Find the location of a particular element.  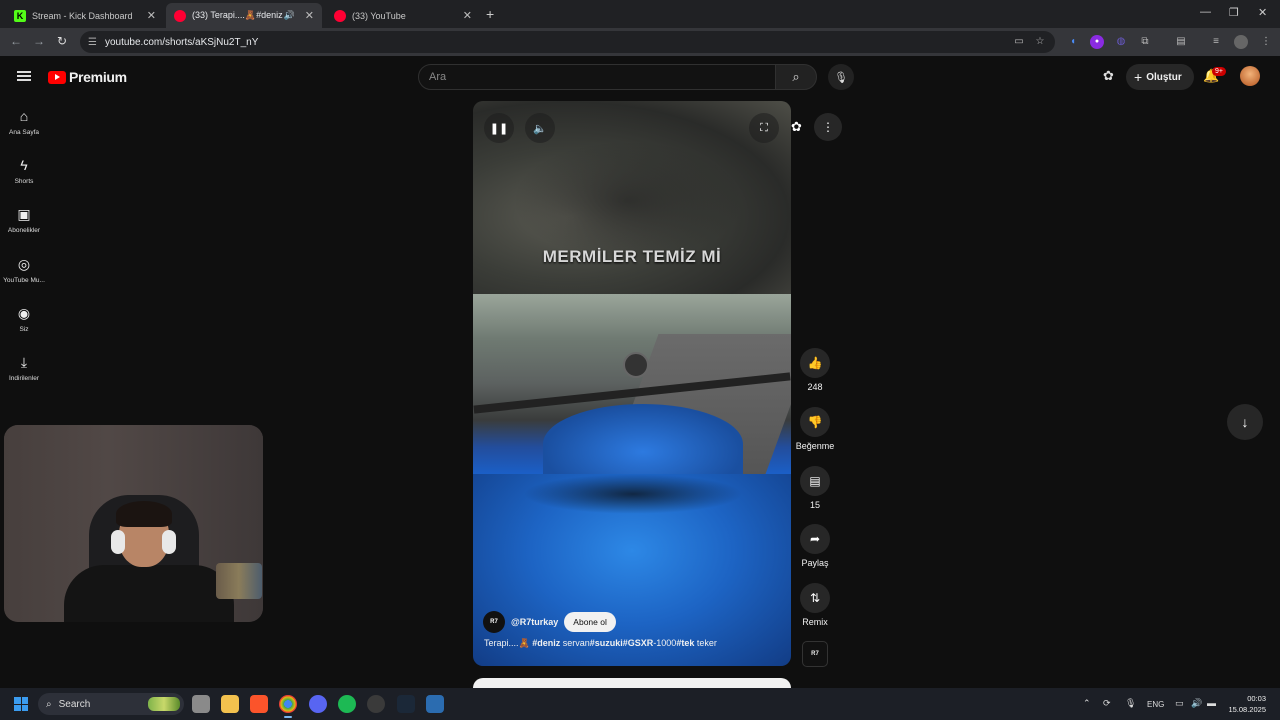

sidebar-item-downloads: ⤓ İndirilenler is located at coordinates (24, 368).